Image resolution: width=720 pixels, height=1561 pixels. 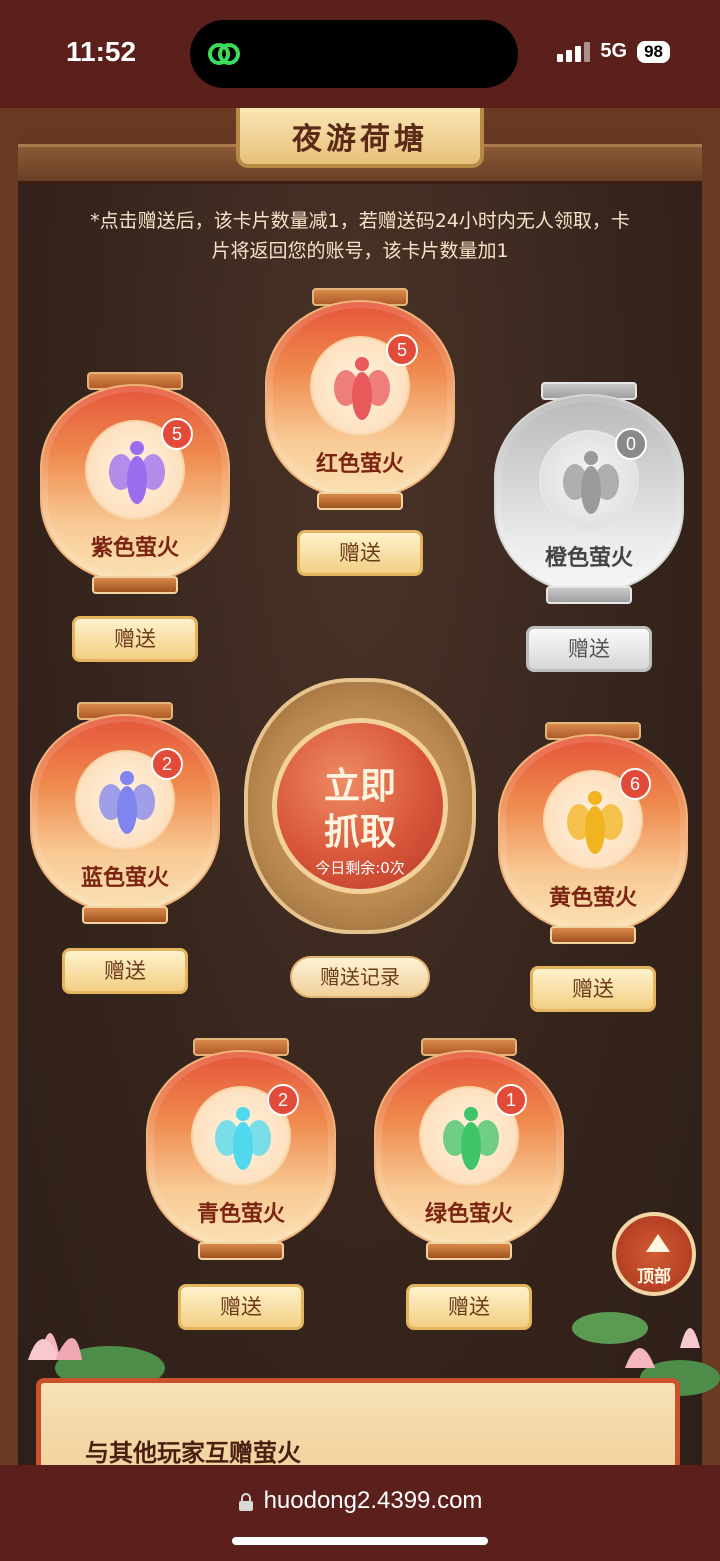 I want to click on status-bar: 11:52 5G 98, so click(x=360, y=54).